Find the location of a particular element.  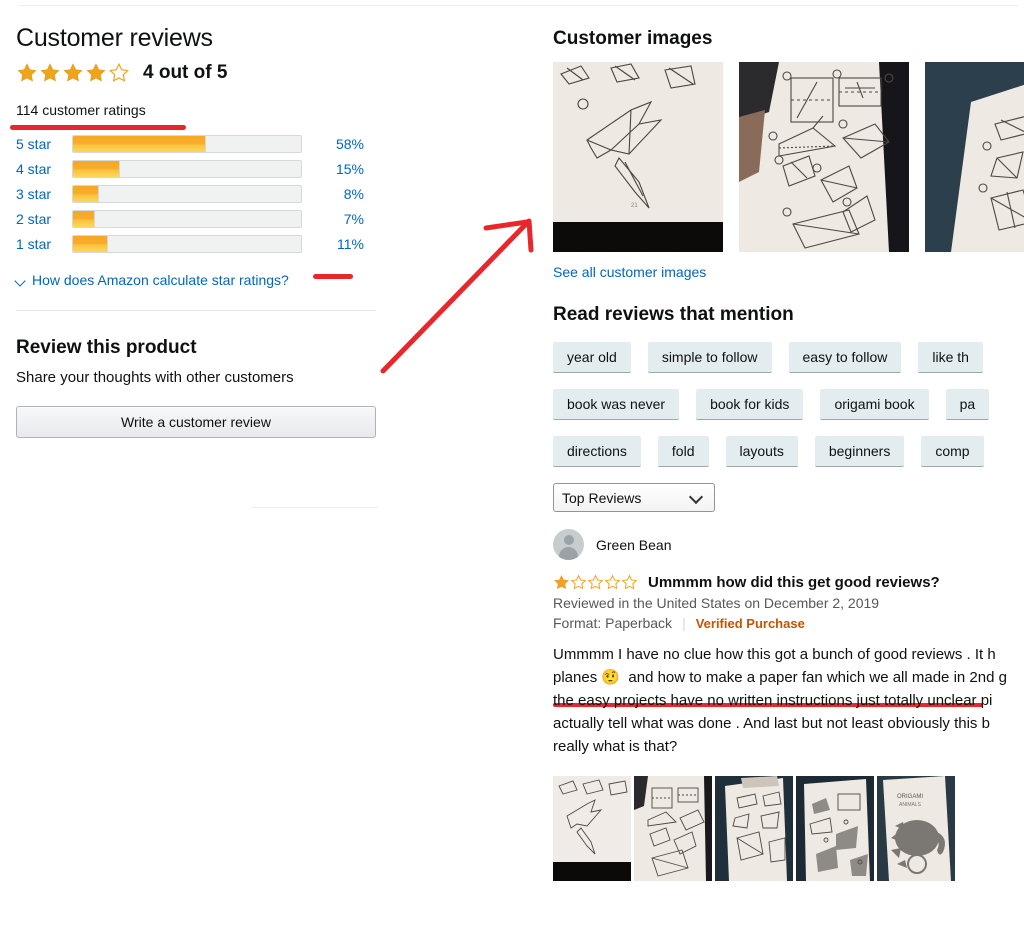

histogram-row-1star: 1 star 11% is located at coordinates (206, 244).